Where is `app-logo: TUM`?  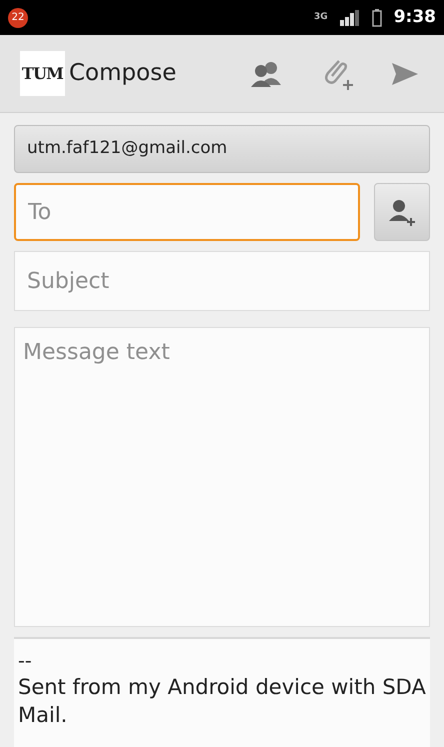
app-logo: TUM is located at coordinates (42, 73).